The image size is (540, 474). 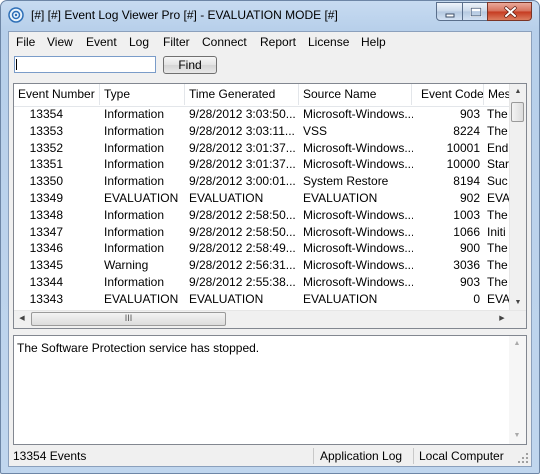 What do you see at coordinates (270, 319) in the screenshot?
I see `horizontal-scrollbar: ◀ III ▶` at bounding box center [270, 319].